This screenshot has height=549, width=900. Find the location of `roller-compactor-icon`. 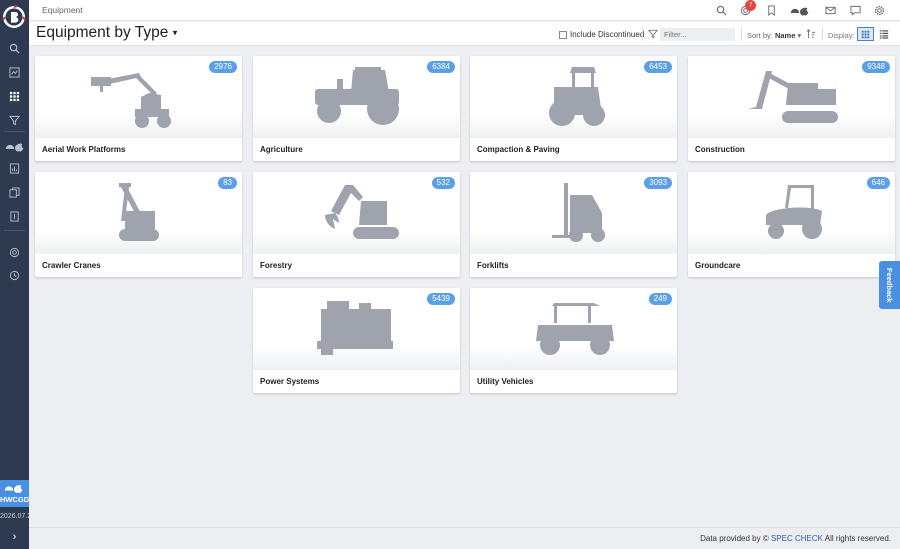

roller-compactor-icon is located at coordinates (576, 96).